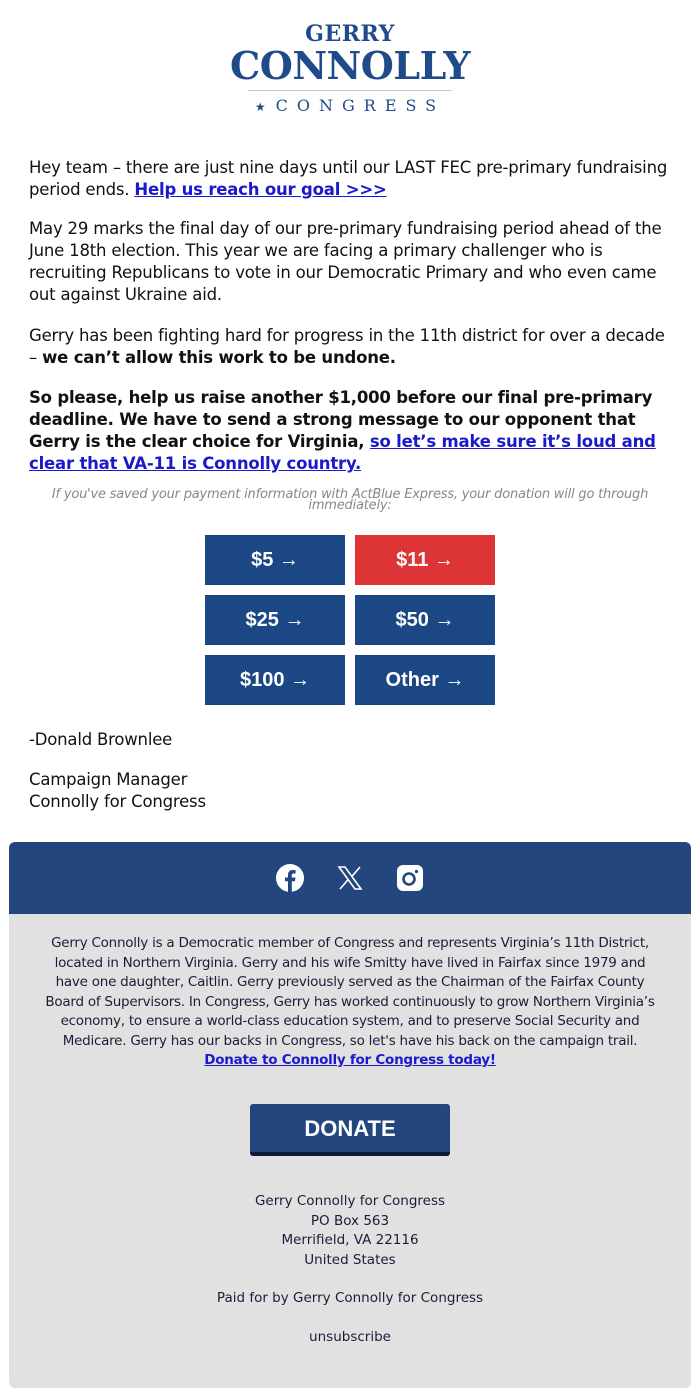  Describe the element at coordinates (219, 357) in the screenshot. I see `progress-bold-text: we can’t allow this work to be undone.` at that location.